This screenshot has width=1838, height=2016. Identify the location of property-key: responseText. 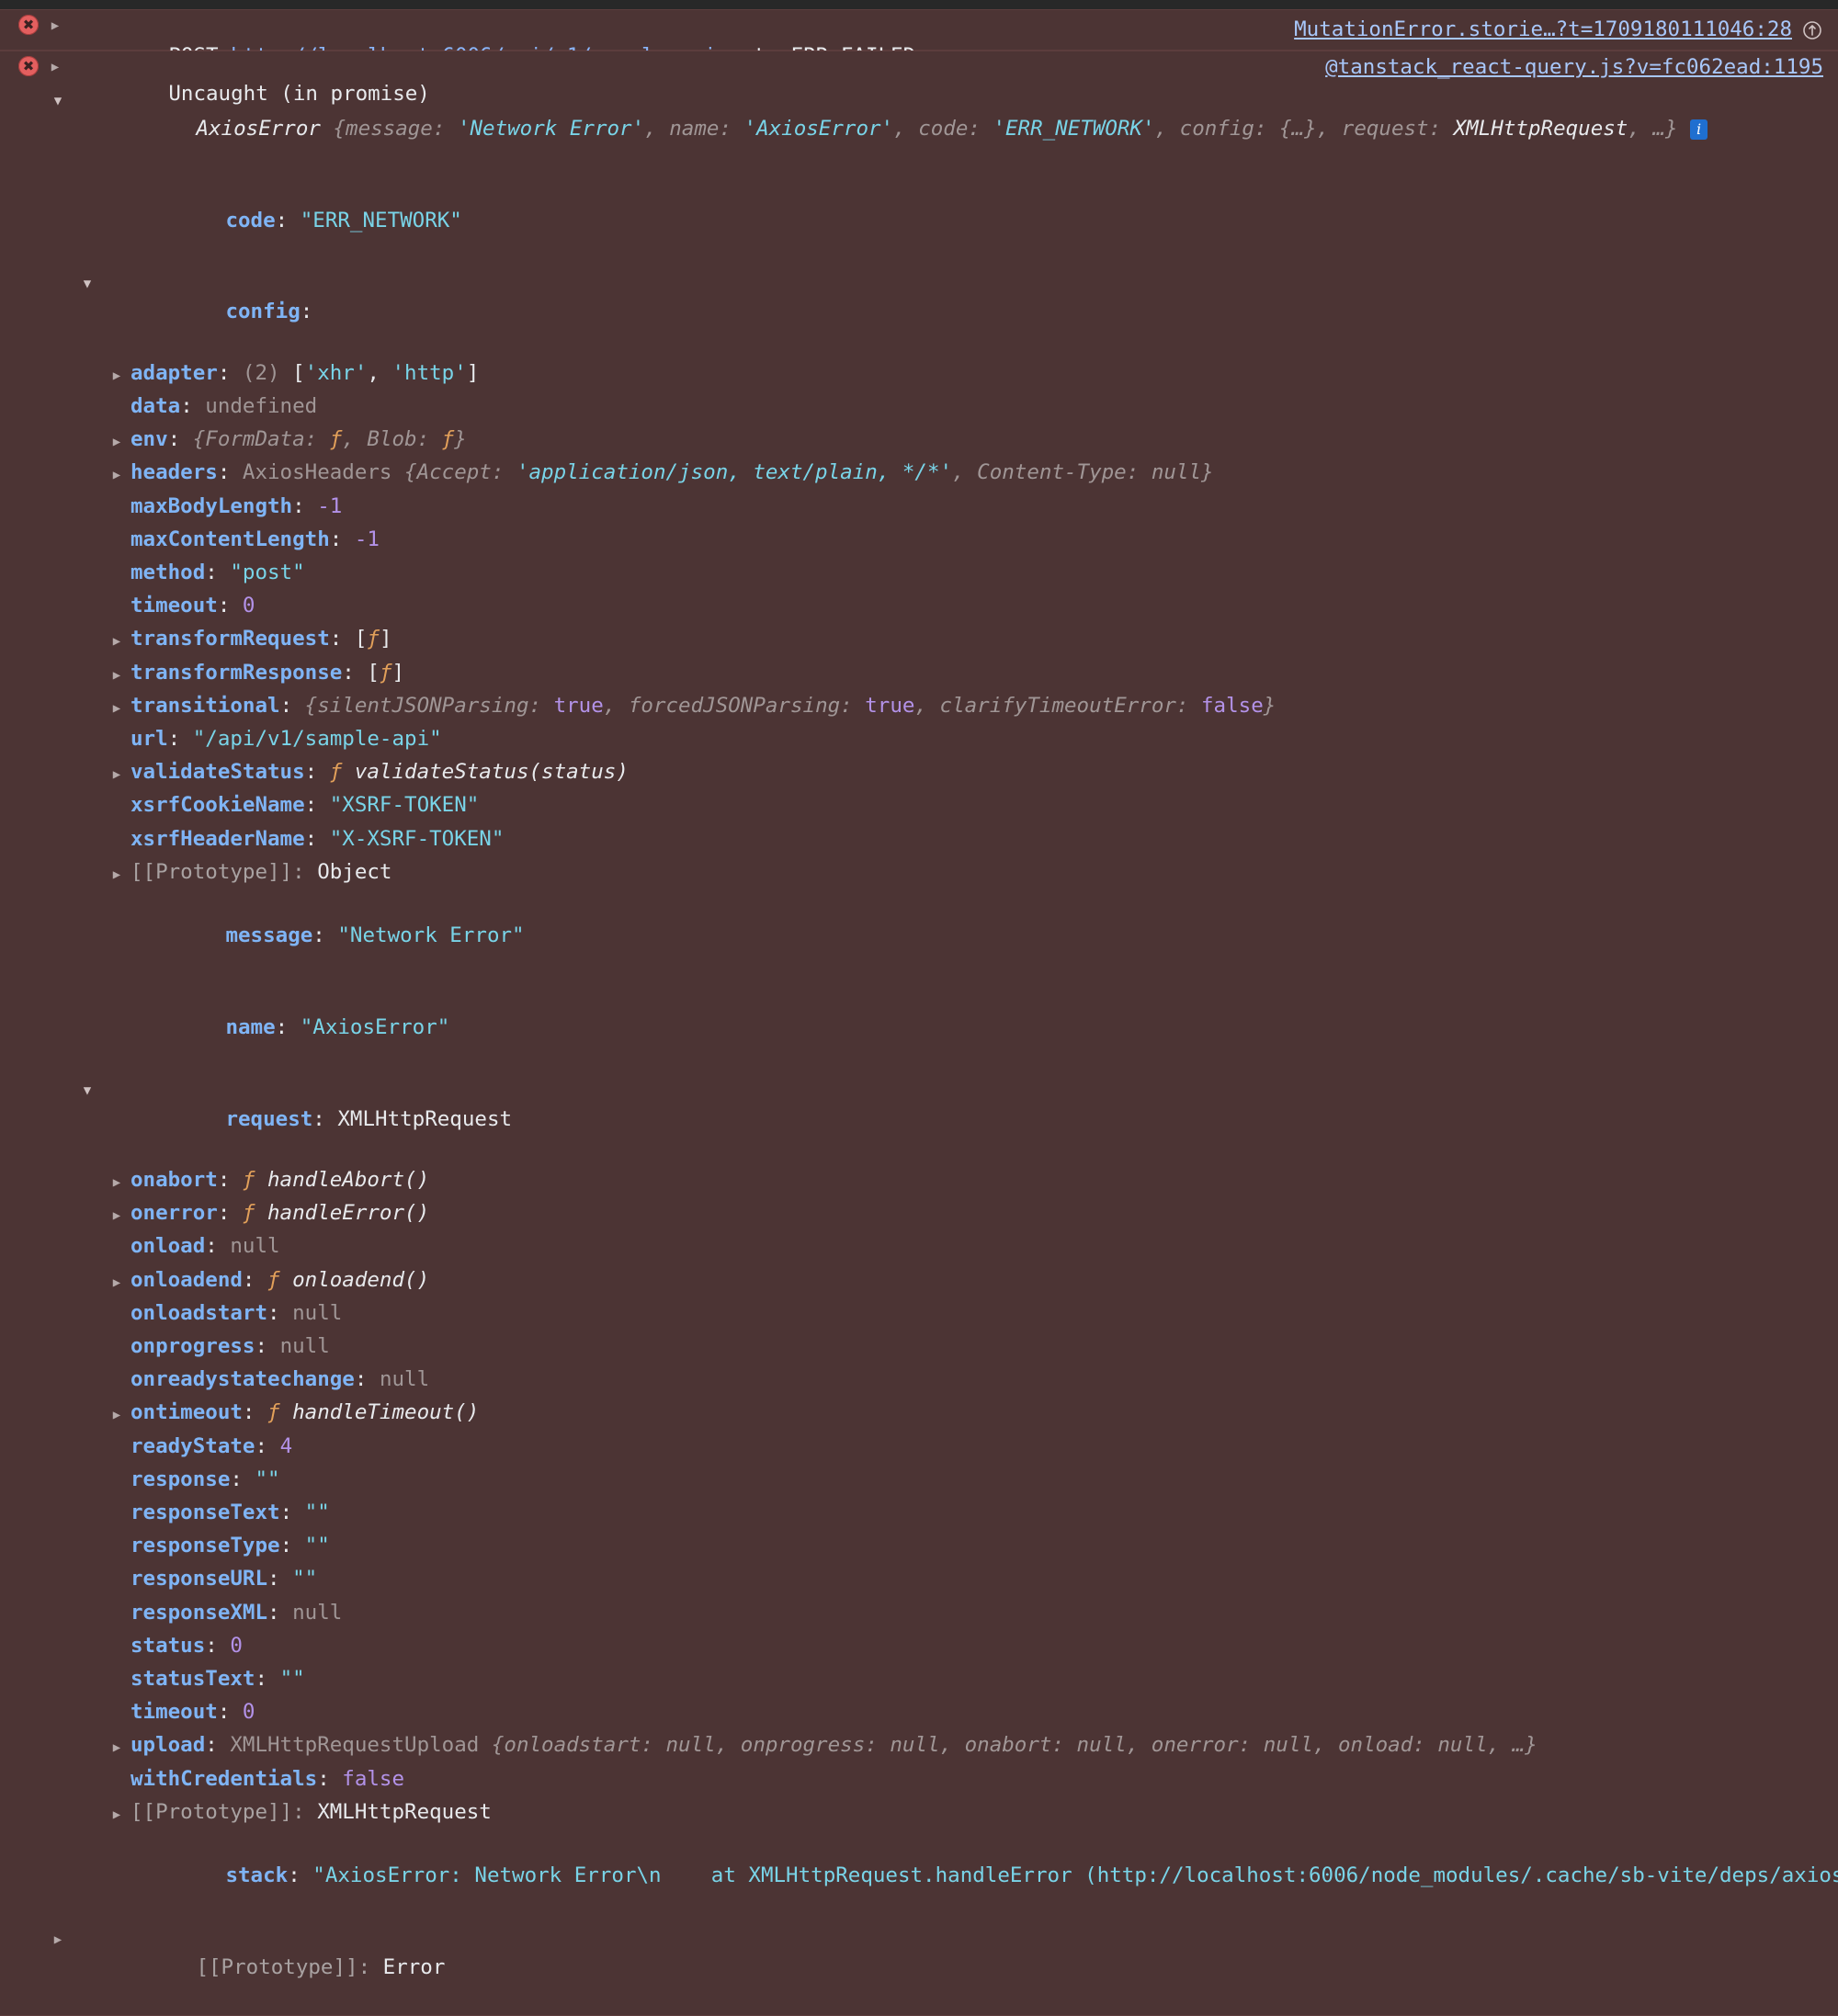
(205, 1512).